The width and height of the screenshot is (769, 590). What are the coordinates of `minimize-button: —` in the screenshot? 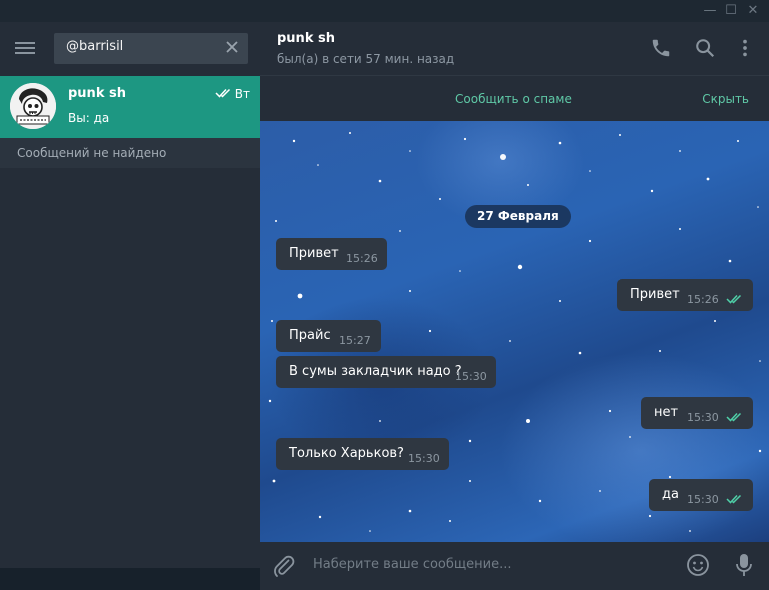 It's located at (710, 11).